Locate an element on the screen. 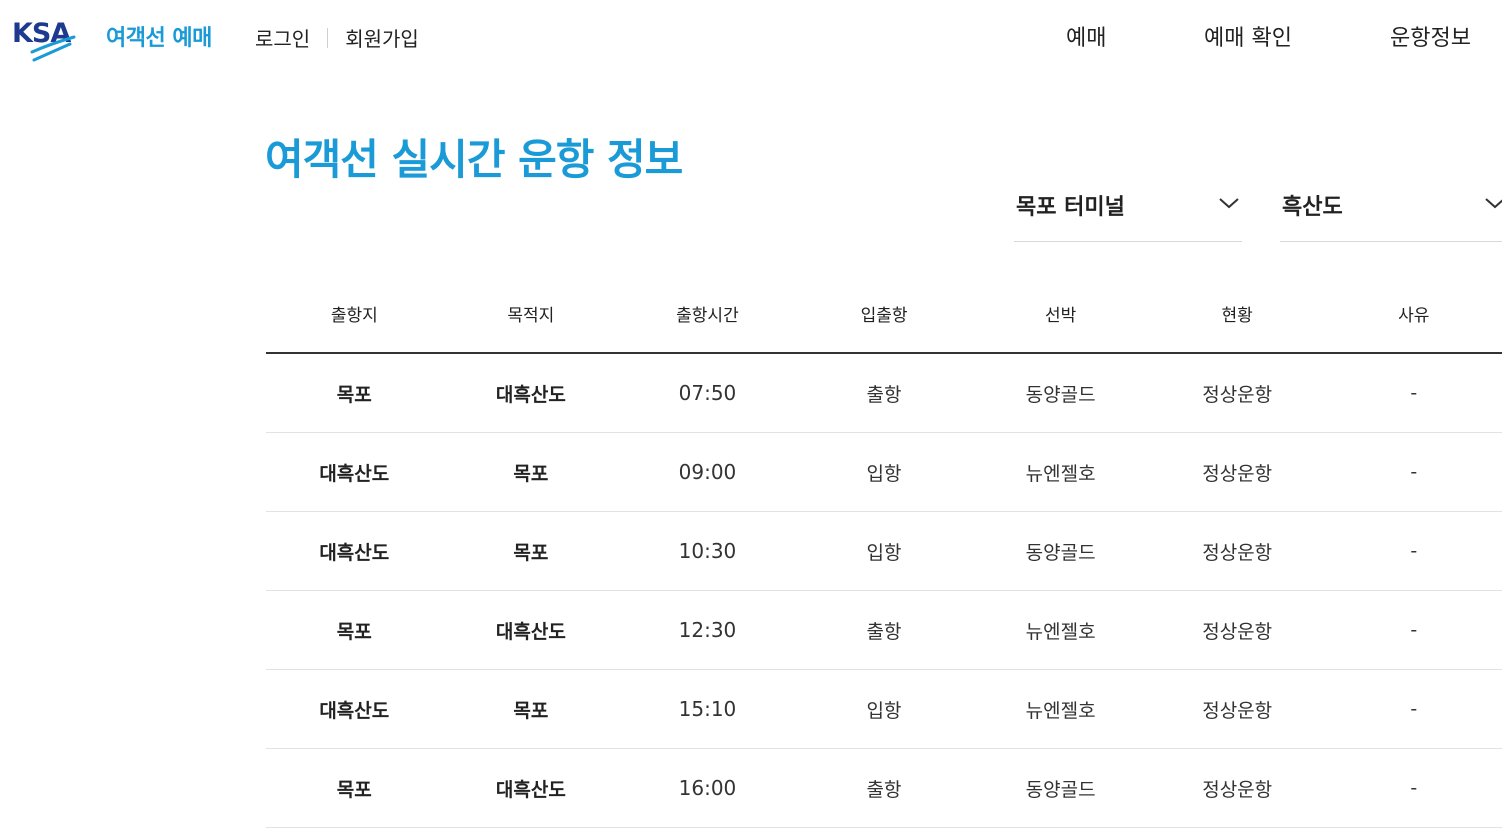  brand-title: 여객선 예매 is located at coordinates (159, 36).